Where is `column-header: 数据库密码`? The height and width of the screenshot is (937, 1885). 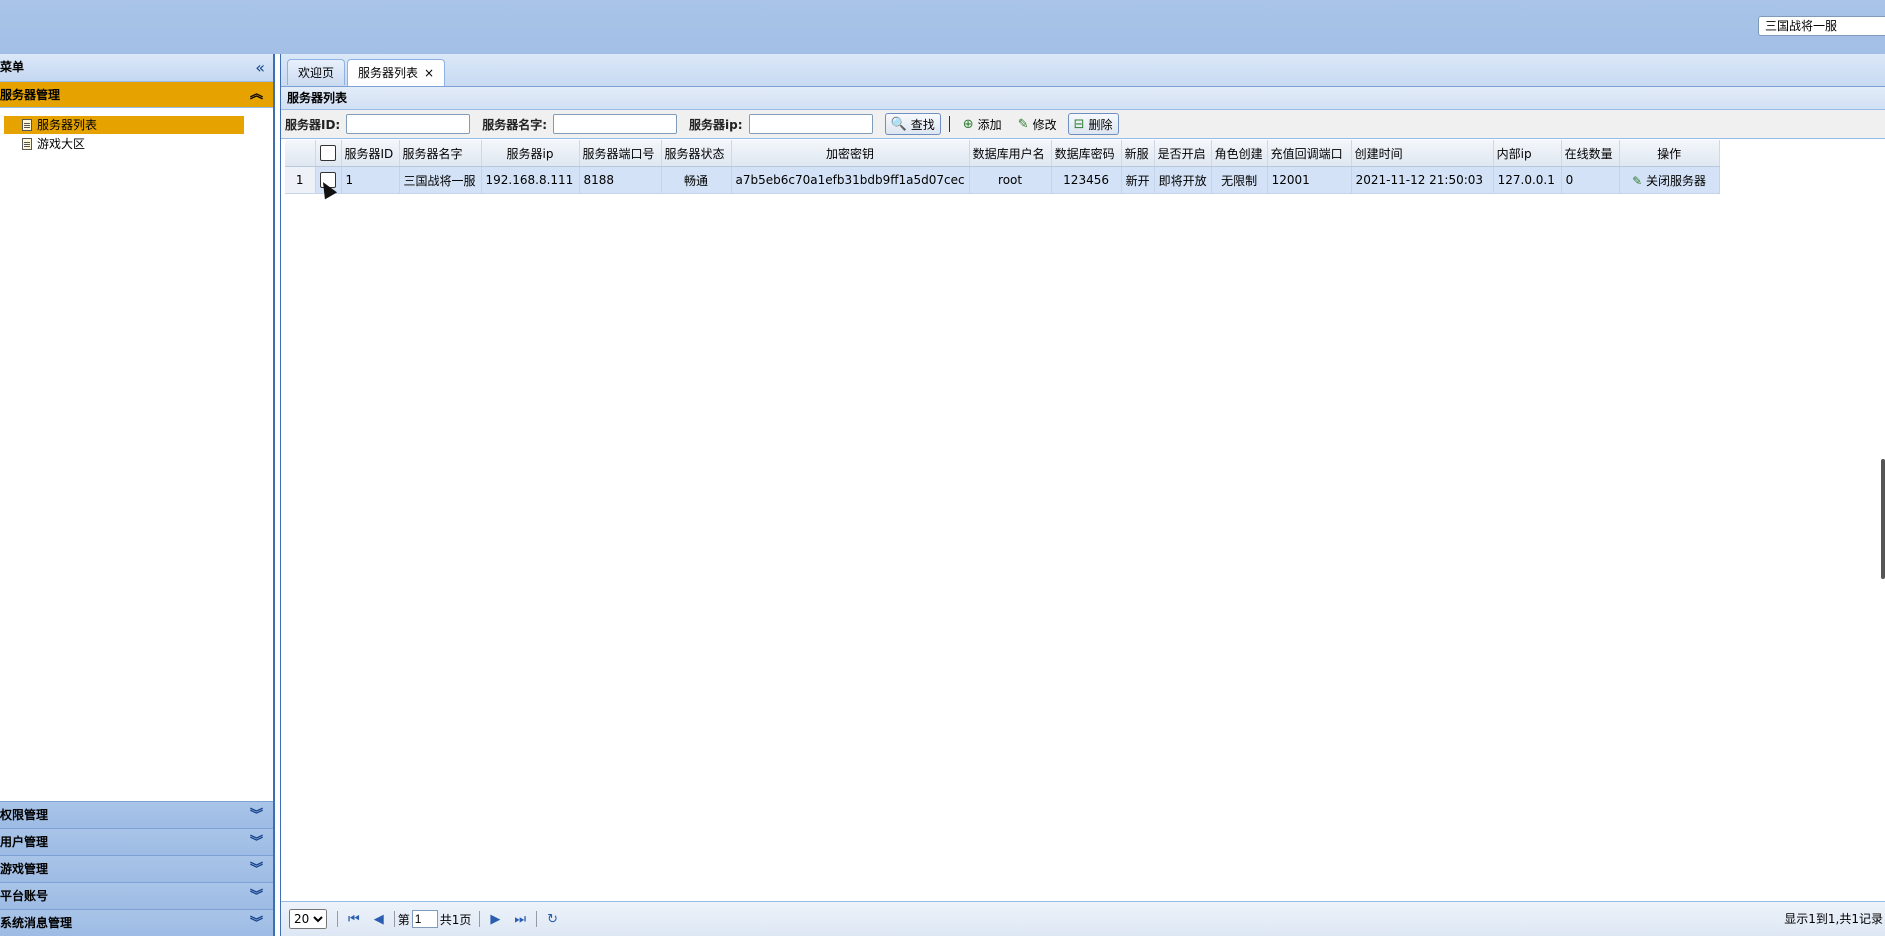
column-header: 数据库密码 is located at coordinates (1086, 153).